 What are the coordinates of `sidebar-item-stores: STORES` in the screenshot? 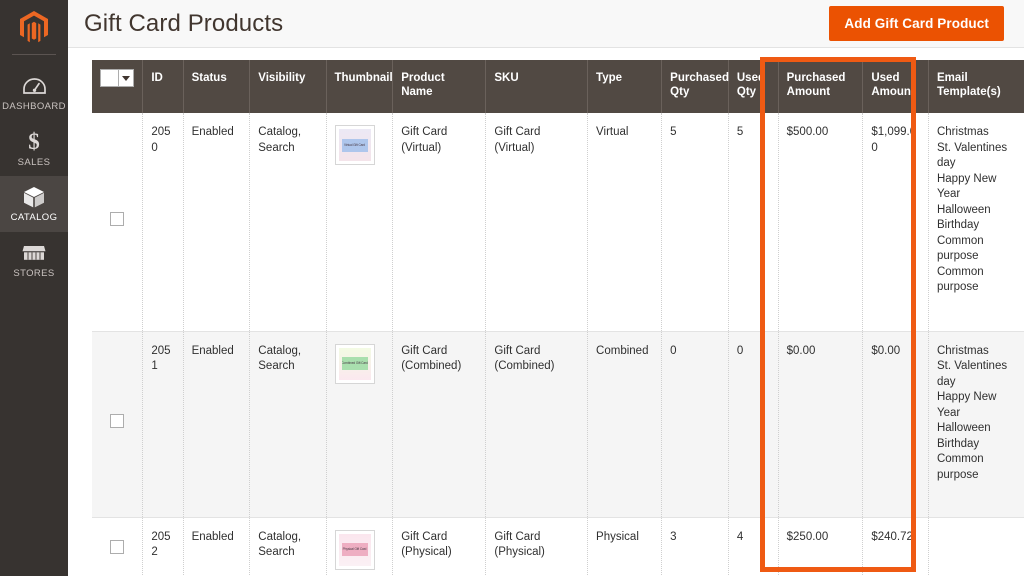 It's located at (34, 260).